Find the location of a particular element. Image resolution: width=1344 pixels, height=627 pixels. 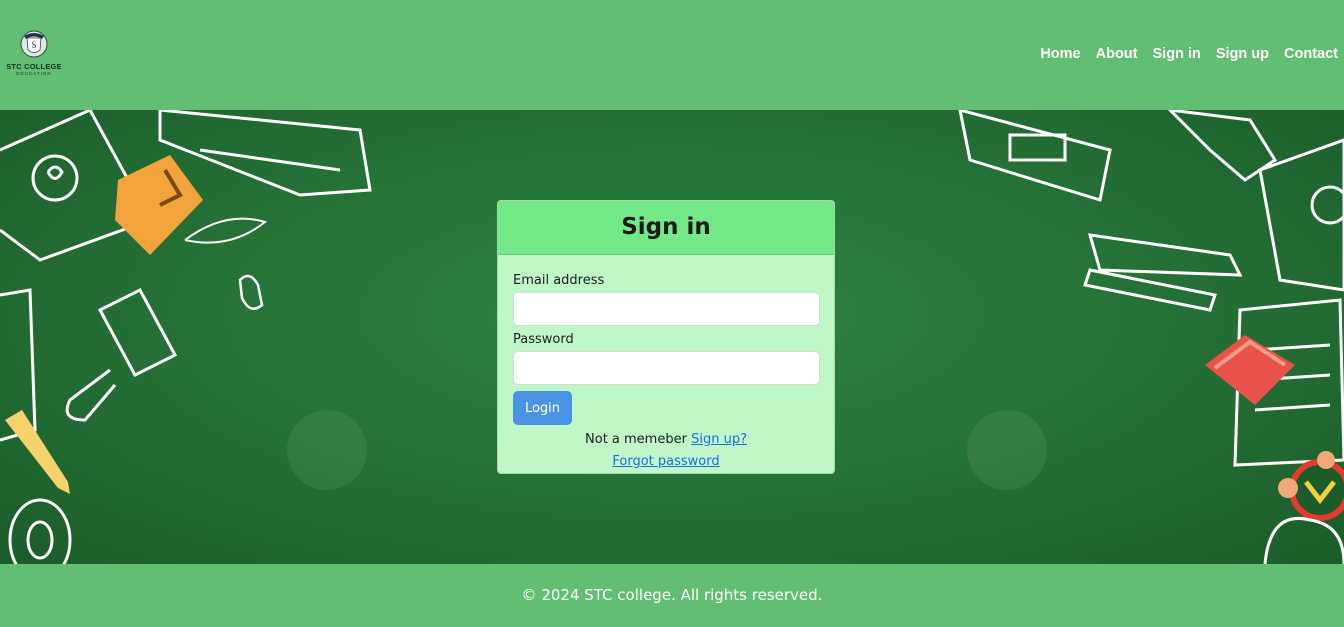

main-nav: Home About Sign in Sign up Contact is located at coordinates (1189, 54).